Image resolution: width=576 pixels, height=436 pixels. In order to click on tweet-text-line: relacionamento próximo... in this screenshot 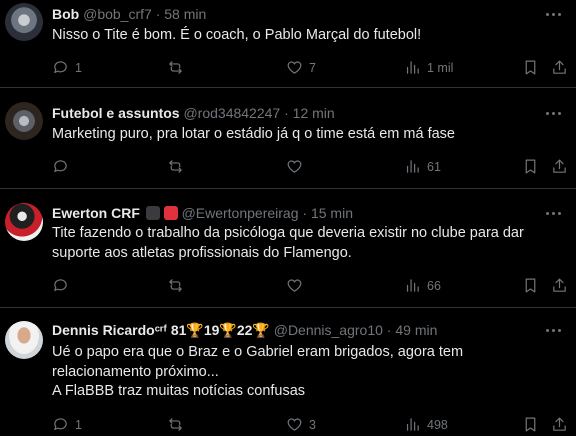, I will do `click(135, 371)`.